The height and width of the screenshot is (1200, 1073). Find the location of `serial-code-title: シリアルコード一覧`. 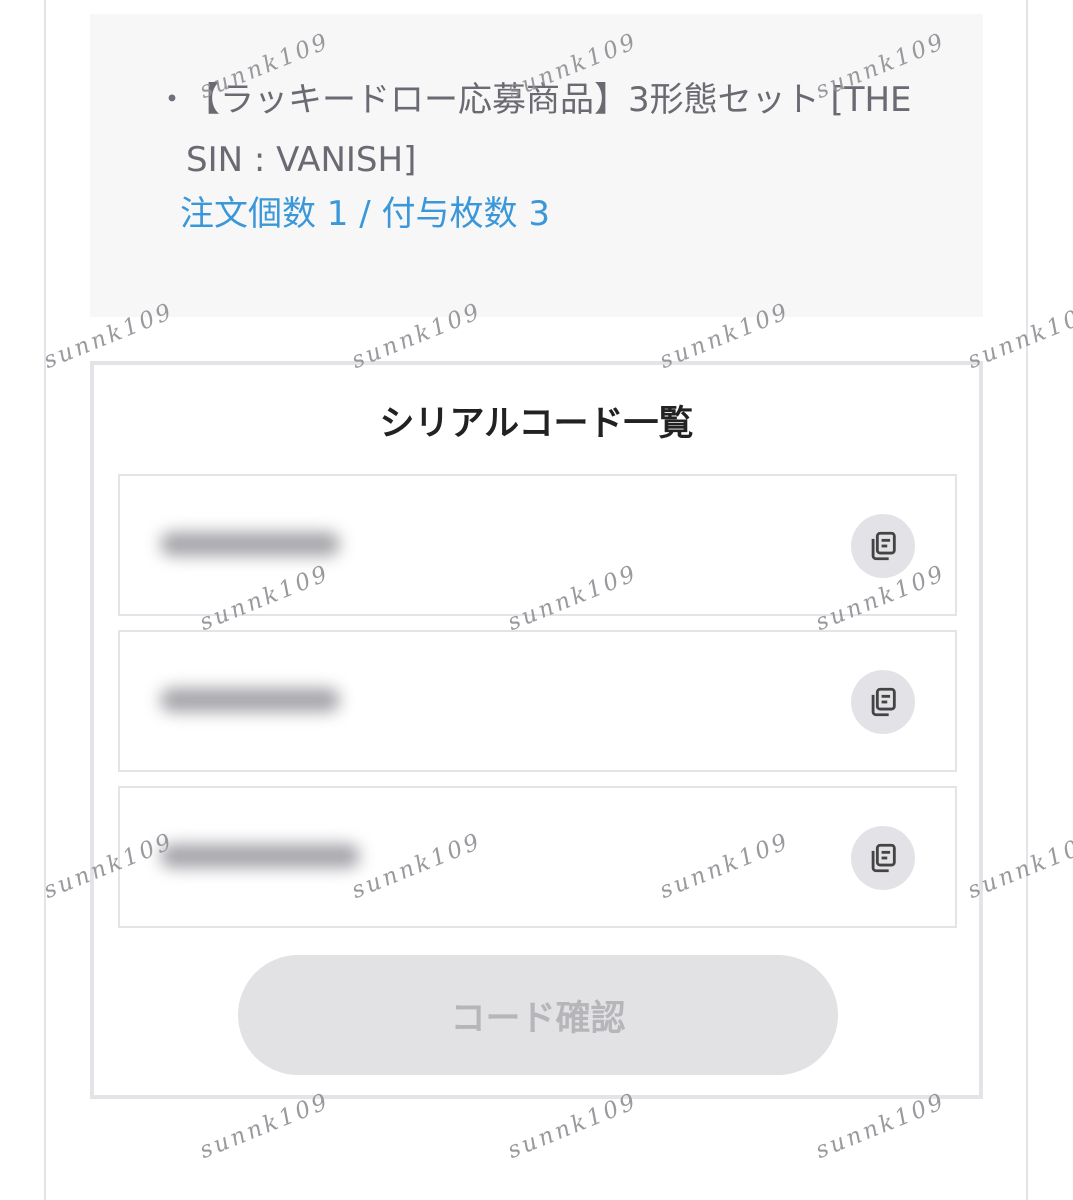

serial-code-title: シリアルコード一覧 is located at coordinates (536, 424).